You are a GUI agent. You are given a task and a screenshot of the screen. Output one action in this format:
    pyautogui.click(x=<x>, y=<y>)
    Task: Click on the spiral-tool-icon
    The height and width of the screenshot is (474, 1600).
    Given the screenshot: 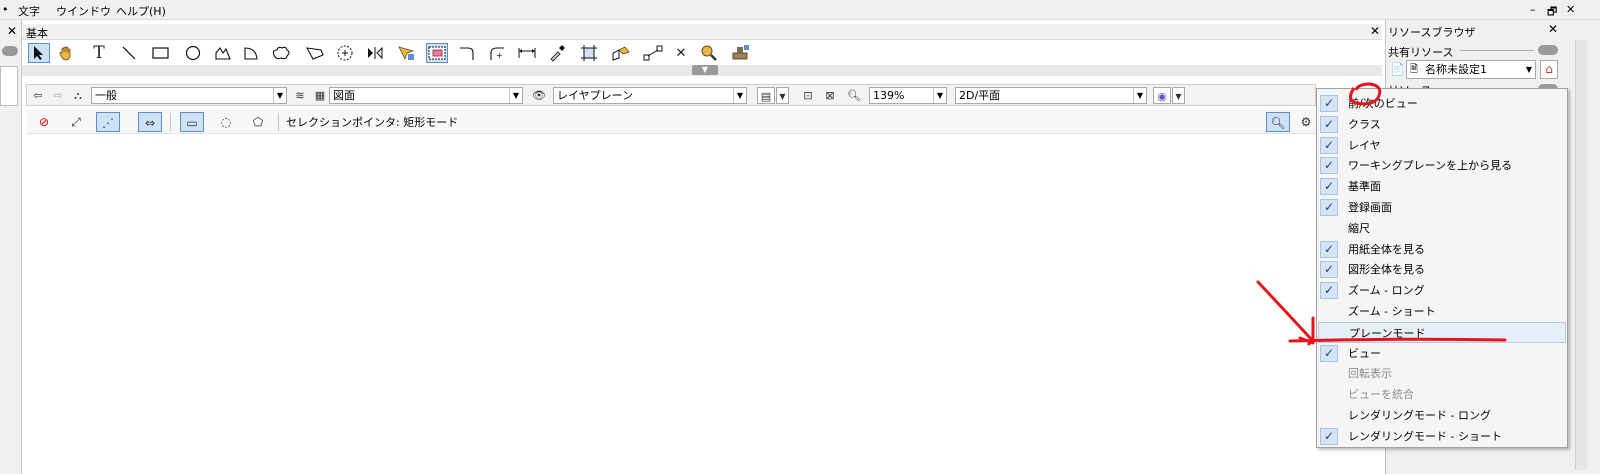 What is the action you would take?
    pyautogui.click(x=345, y=53)
    